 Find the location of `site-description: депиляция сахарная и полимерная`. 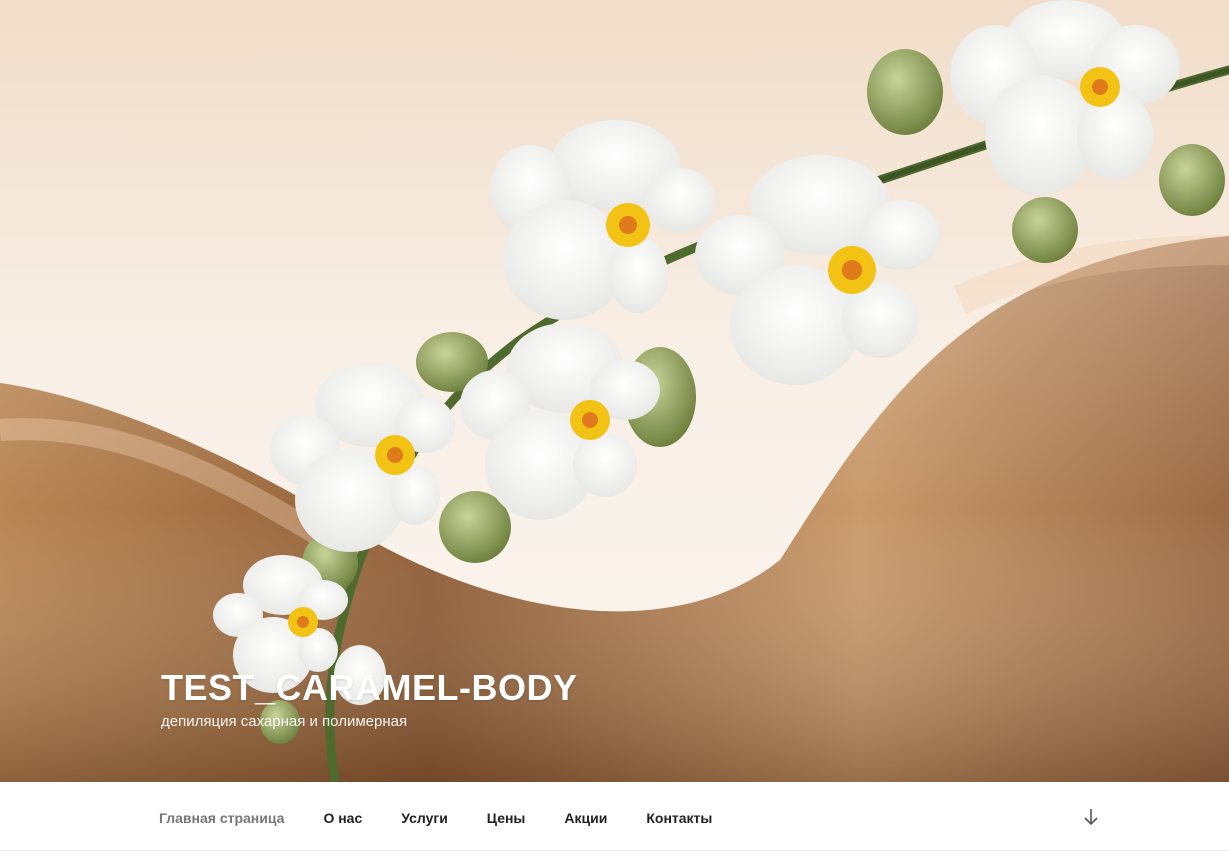

site-description: депиляция сахарная и полимерная is located at coordinates (284, 721).